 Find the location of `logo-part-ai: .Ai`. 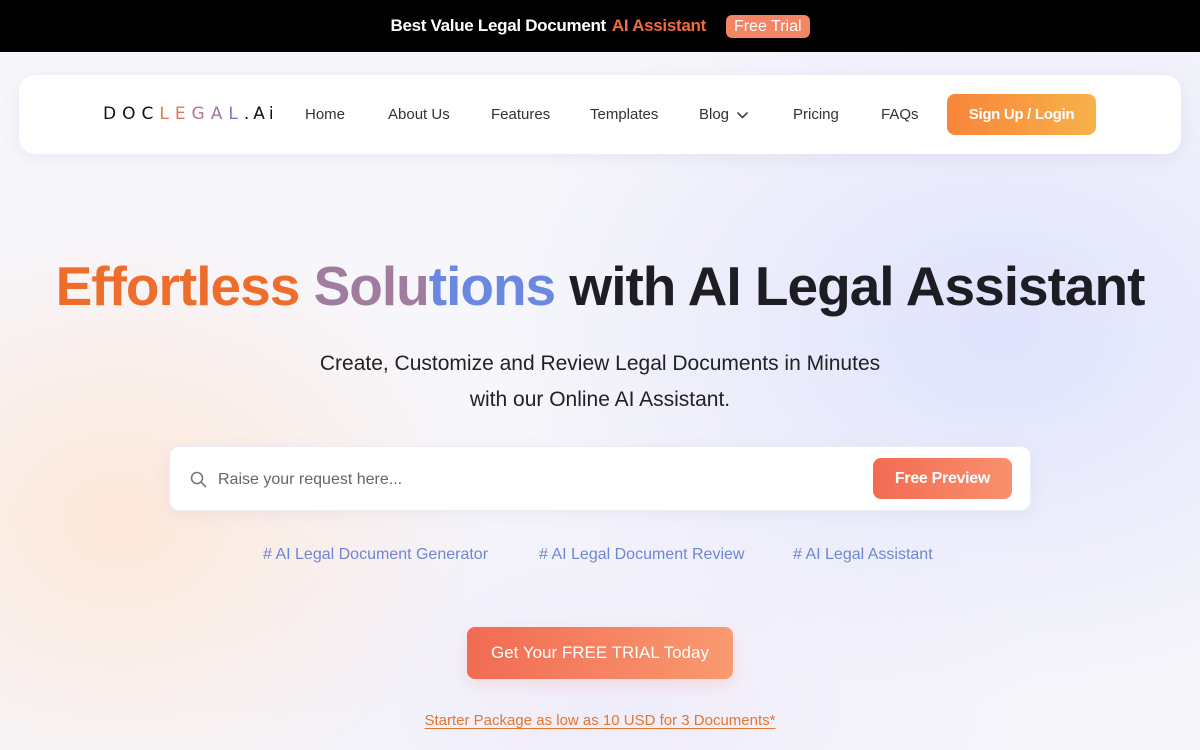

logo-part-ai: .Ai is located at coordinates (260, 114).